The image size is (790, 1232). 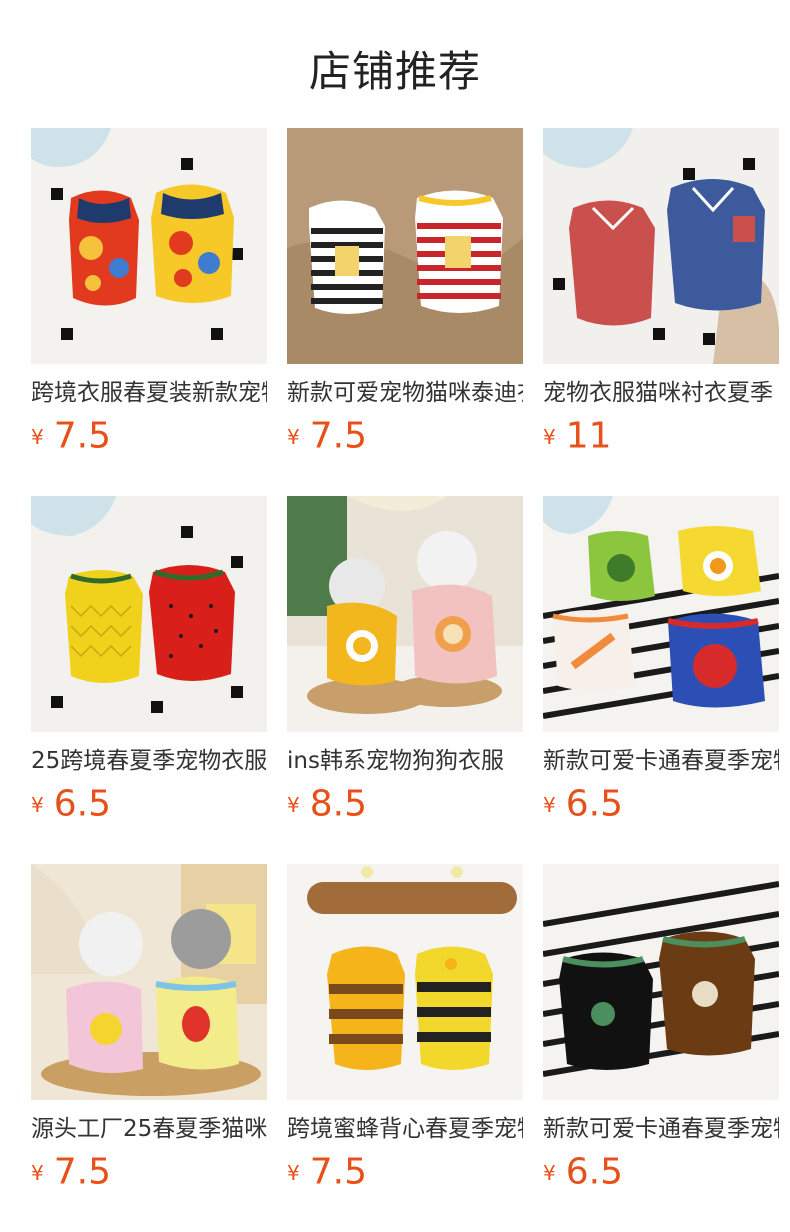 I want to click on product-card: 25跨境春夏季宠物衣服 ¥6.5, so click(x=149, y=680).